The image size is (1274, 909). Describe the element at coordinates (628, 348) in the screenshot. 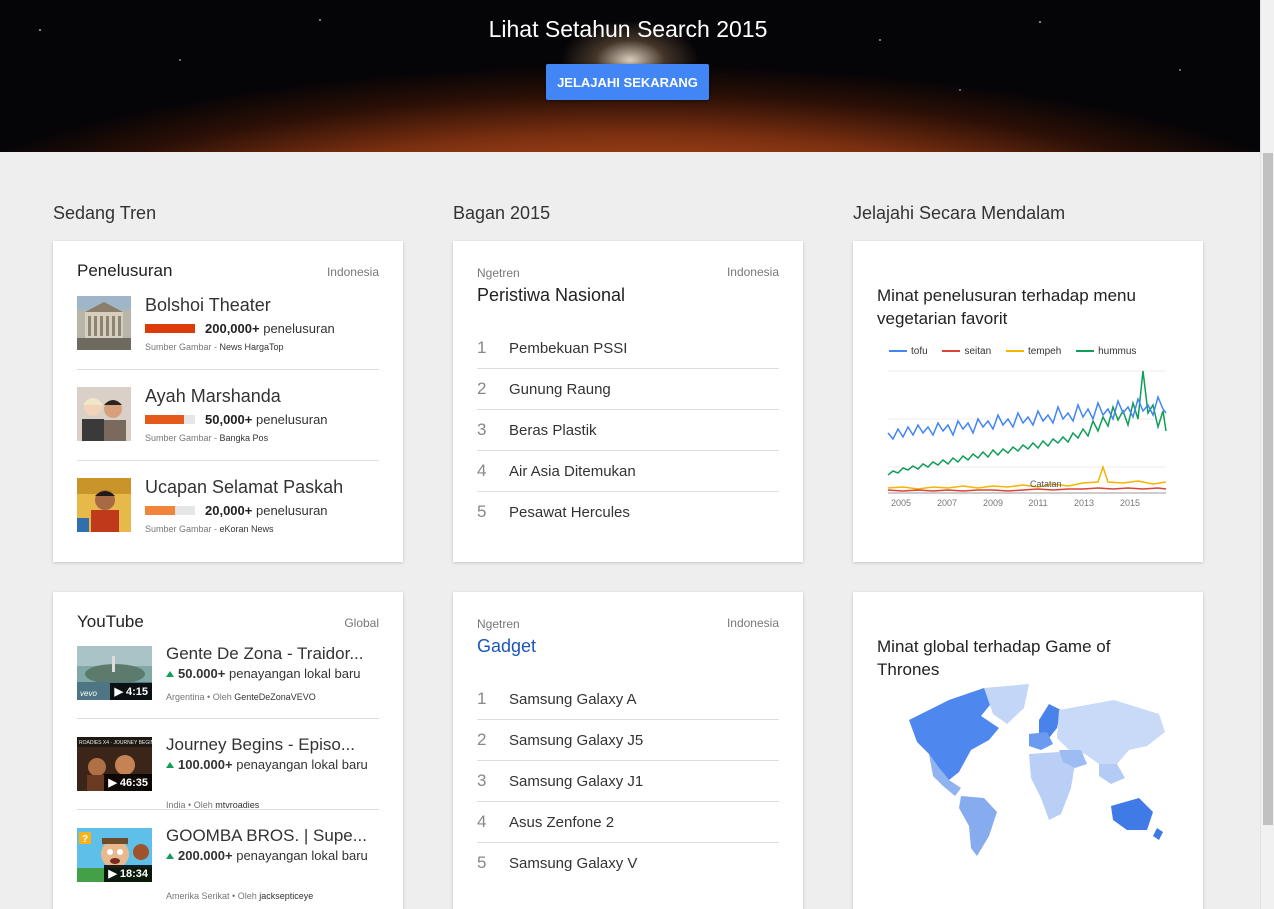

I see `list-item: 1 Pembekuan PSSI` at that location.